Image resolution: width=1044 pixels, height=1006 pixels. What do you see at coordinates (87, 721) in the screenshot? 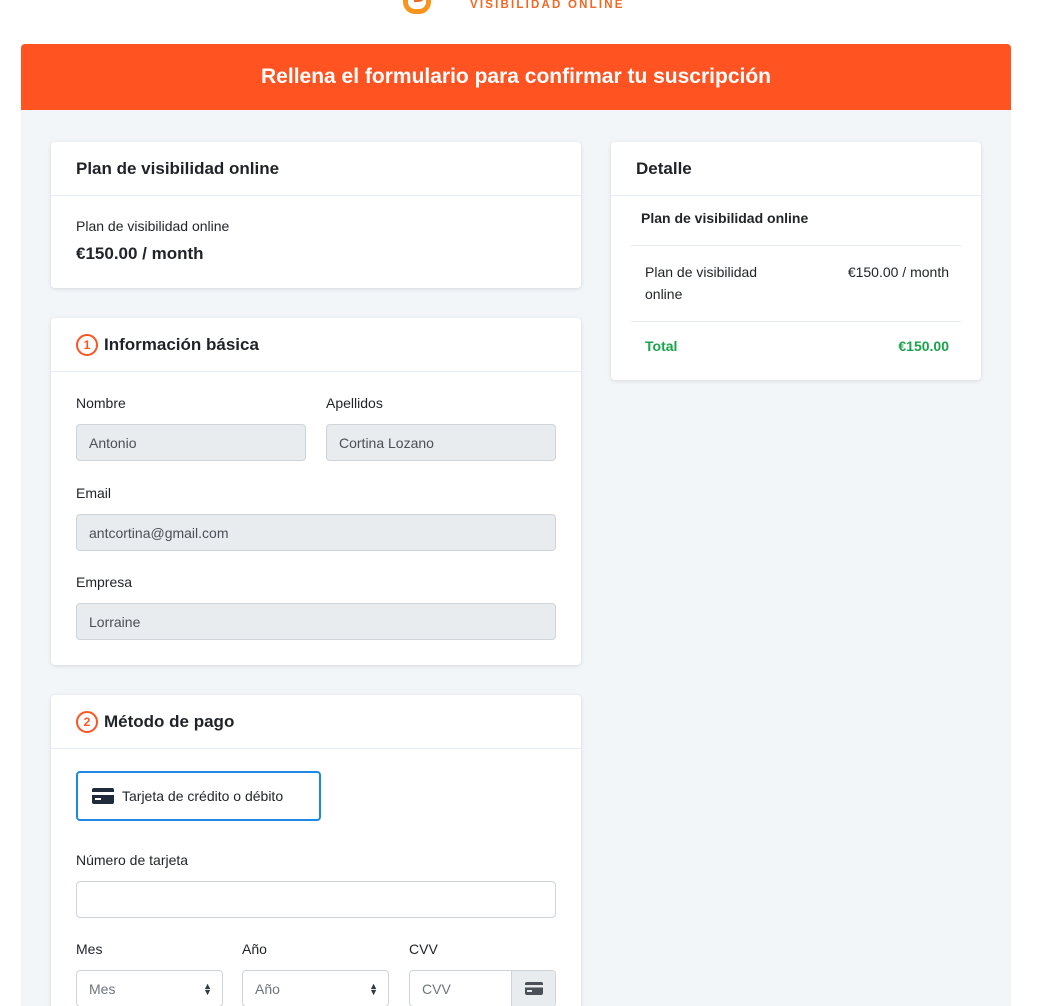
I see `step-2-badge: 2` at bounding box center [87, 721].